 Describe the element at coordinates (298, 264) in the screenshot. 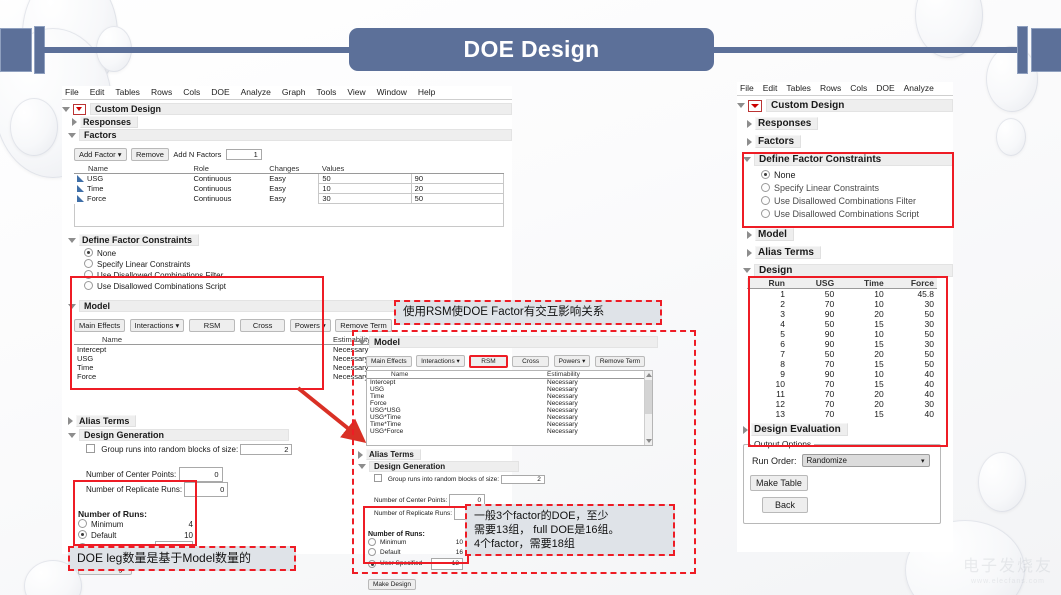

I see `constraint-option-linear: Specify Linear Constraints` at that location.